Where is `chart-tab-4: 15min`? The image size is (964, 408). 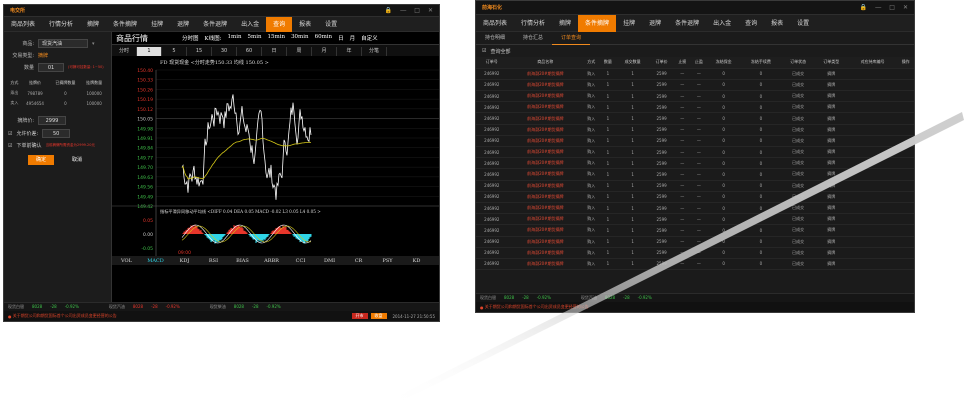 chart-tab-4: 15min is located at coordinates (277, 38).